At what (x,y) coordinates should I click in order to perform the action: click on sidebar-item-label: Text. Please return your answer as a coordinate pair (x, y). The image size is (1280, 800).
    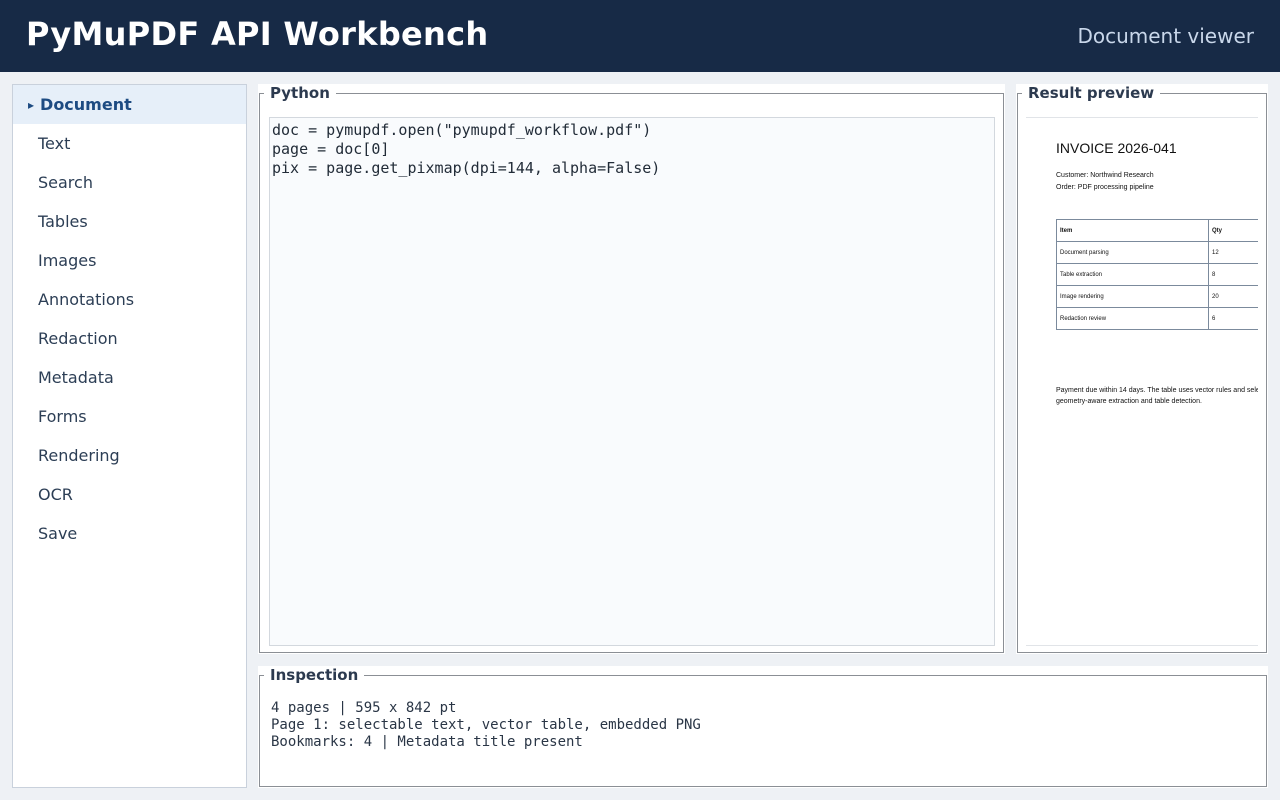
    Looking at the image, I should click on (54, 143).